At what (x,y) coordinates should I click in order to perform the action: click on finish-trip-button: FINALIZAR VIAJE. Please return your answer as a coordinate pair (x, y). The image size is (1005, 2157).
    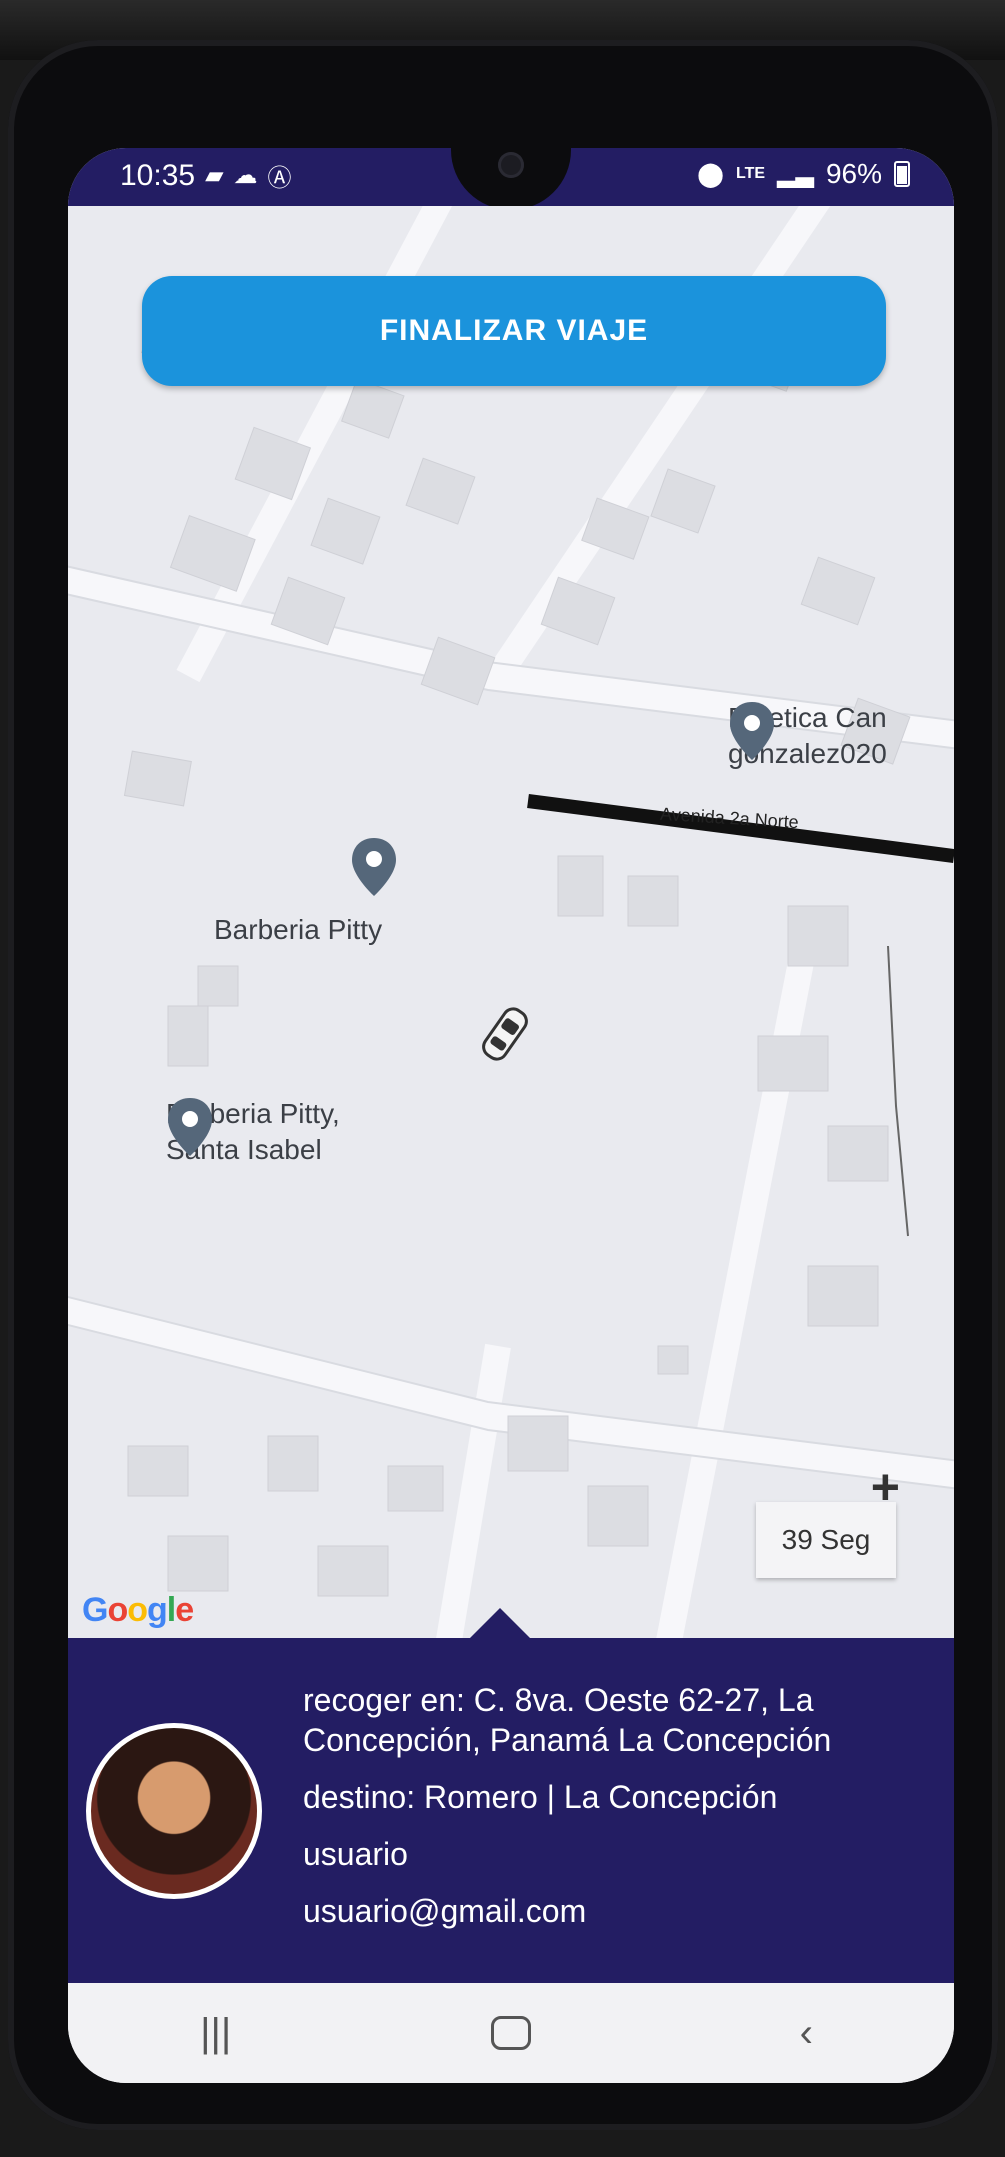
    Looking at the image, I should click on (514, 331).